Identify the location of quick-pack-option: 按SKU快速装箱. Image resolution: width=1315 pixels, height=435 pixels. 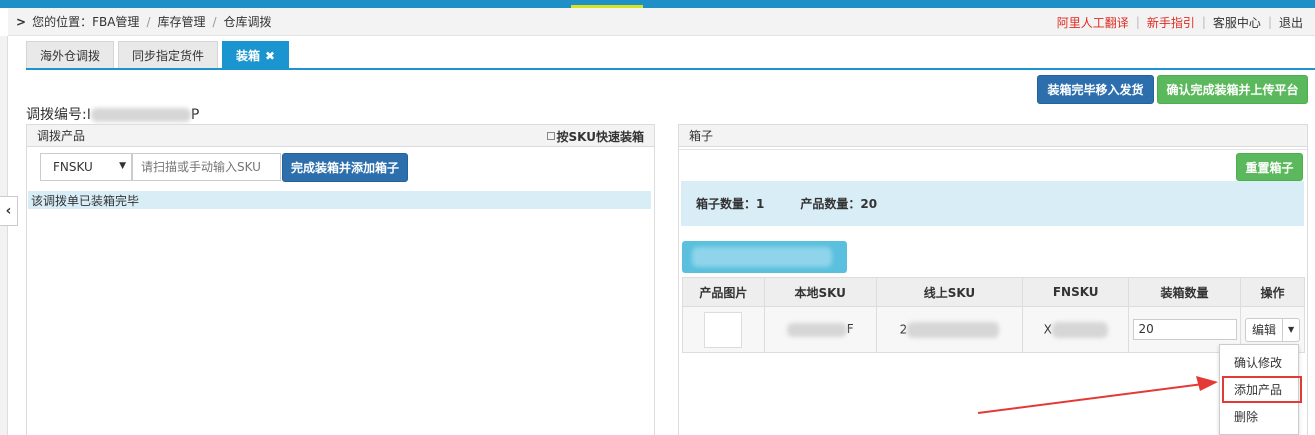
(595, 136).